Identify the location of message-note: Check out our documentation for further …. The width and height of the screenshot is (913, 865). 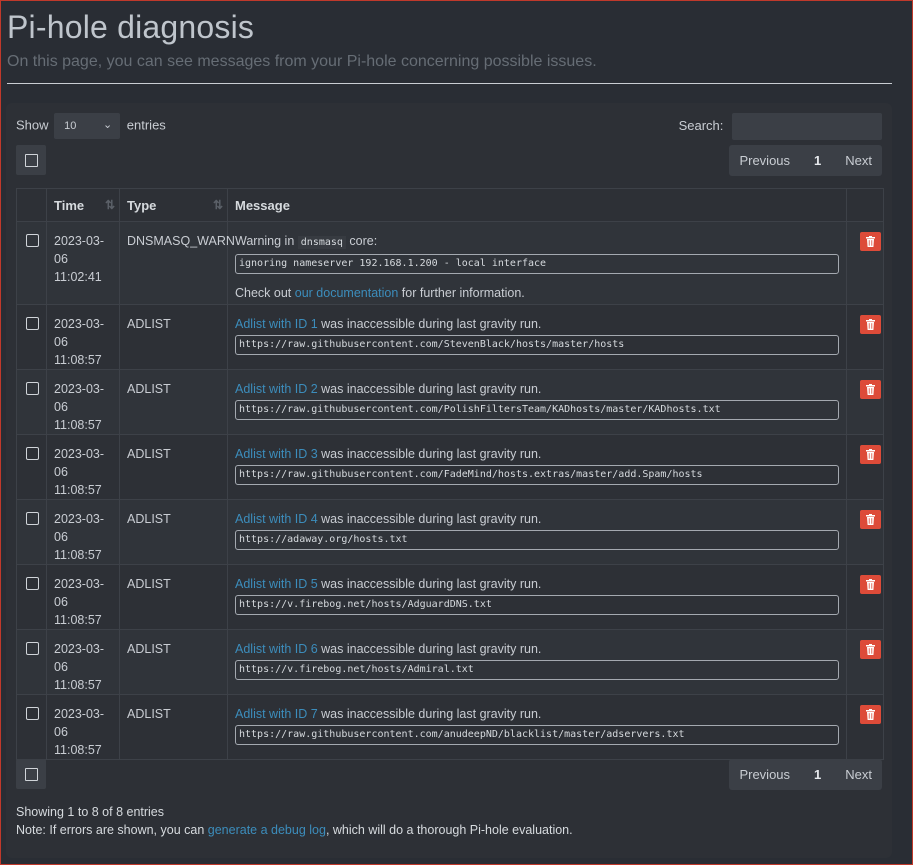
(380, 293).